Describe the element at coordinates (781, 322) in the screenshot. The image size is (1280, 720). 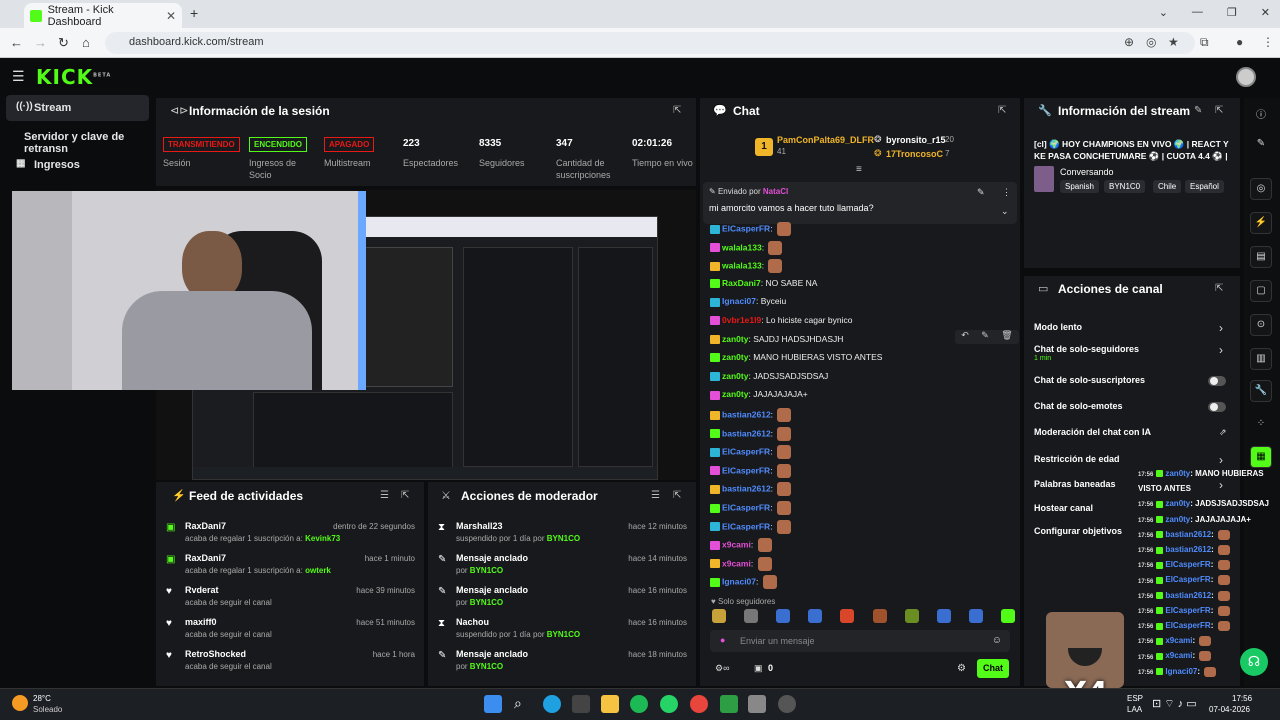
I see `chat-message: 0vbr1e1l9: Lo hiciste cagar bynico` at that location.